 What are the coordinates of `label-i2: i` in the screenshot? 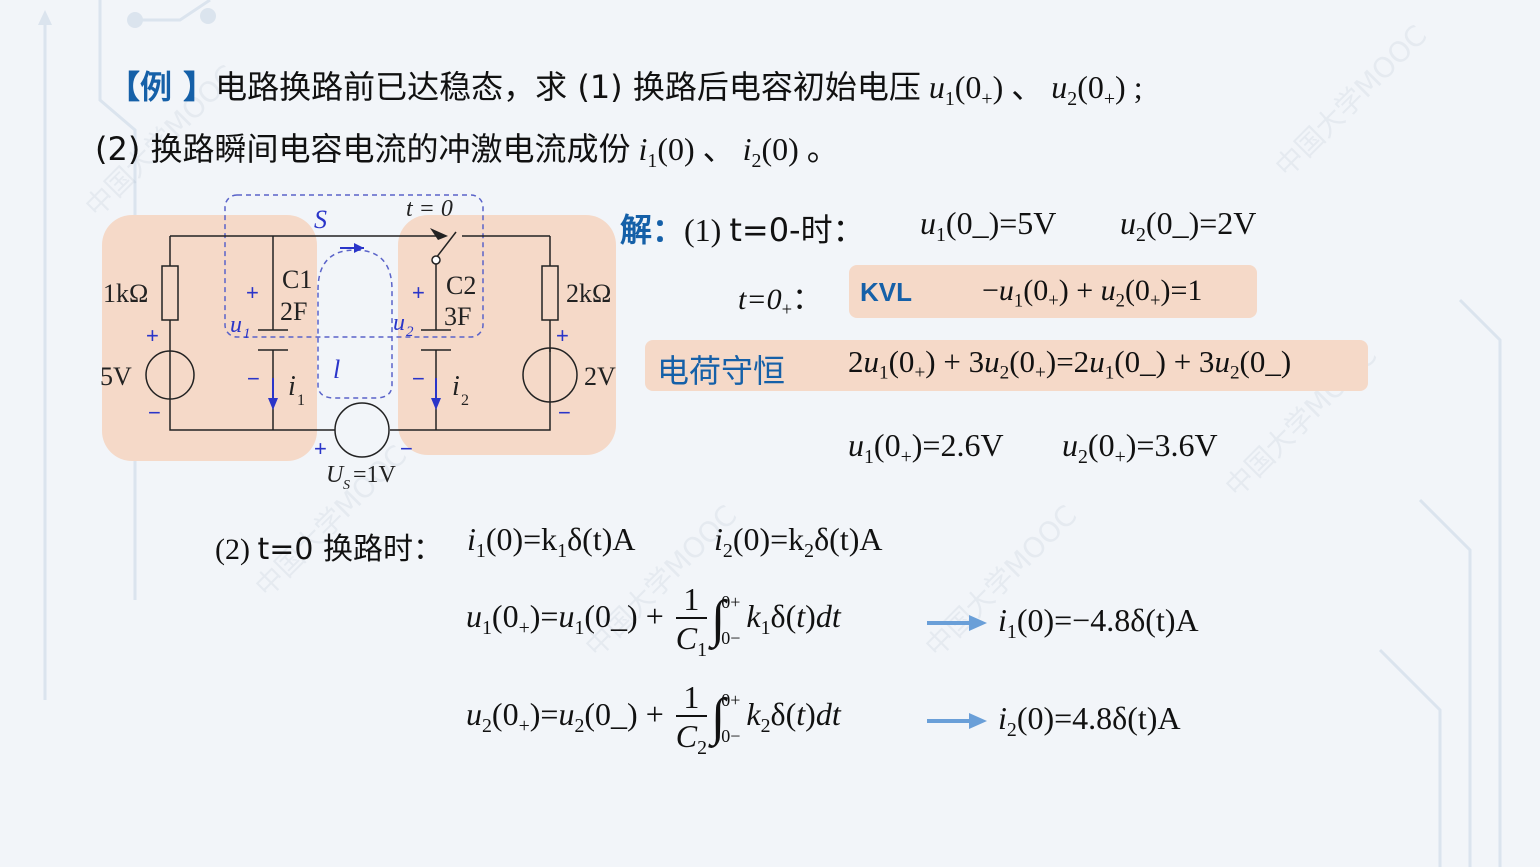 It's located at (456, 386).